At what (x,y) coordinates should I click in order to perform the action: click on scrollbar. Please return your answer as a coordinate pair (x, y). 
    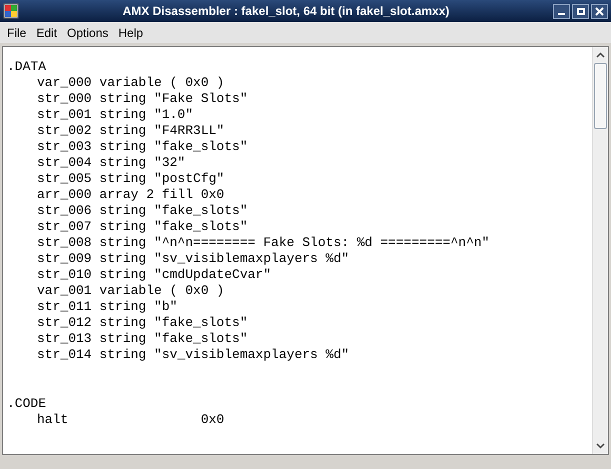
    Looking at the image, I should click on (600, 250).